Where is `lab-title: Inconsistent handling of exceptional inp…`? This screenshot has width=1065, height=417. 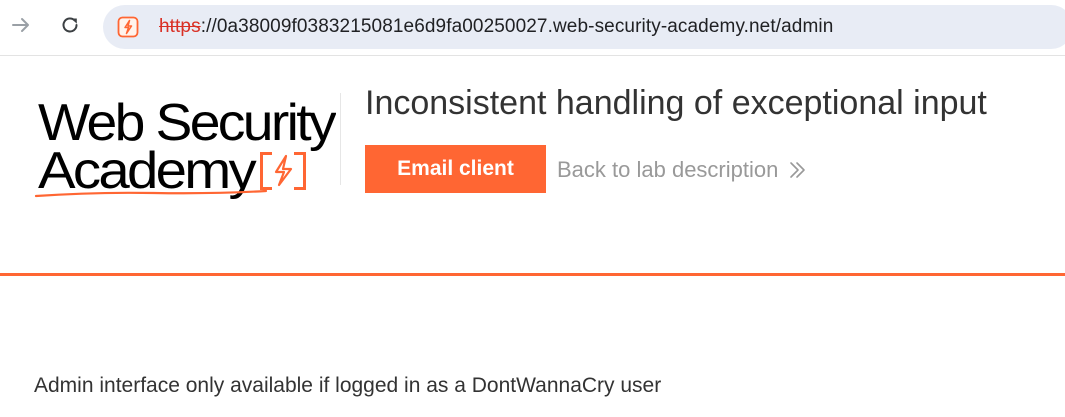
lab-title: Inconsistent handling of exceptional inp… is located at coordinates (676, 103).